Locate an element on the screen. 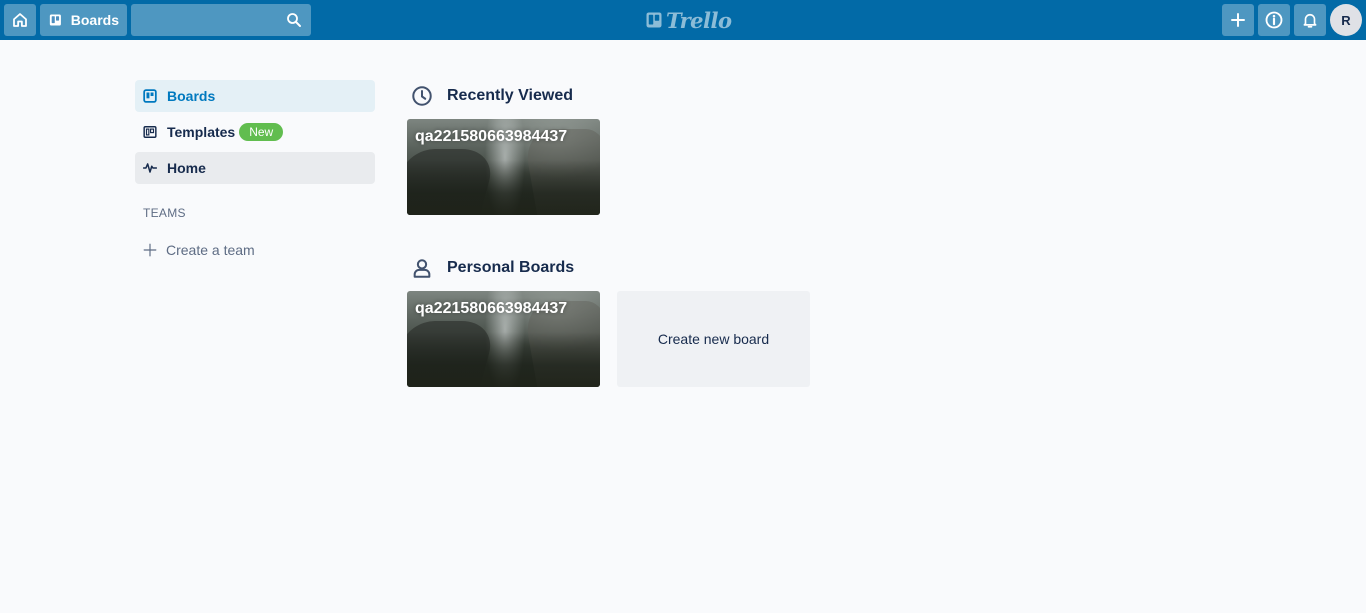 This screenshot has height=613, width=1366. avatar: R is located at coordinates (1346, 20).